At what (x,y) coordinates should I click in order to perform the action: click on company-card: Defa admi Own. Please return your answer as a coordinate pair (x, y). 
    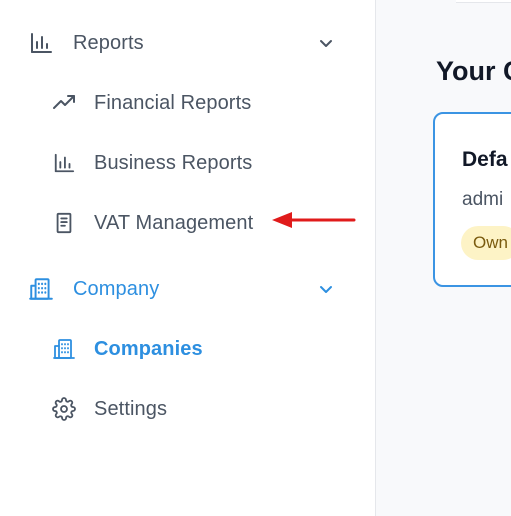
    Looking at the image, I should click on (472, 199).